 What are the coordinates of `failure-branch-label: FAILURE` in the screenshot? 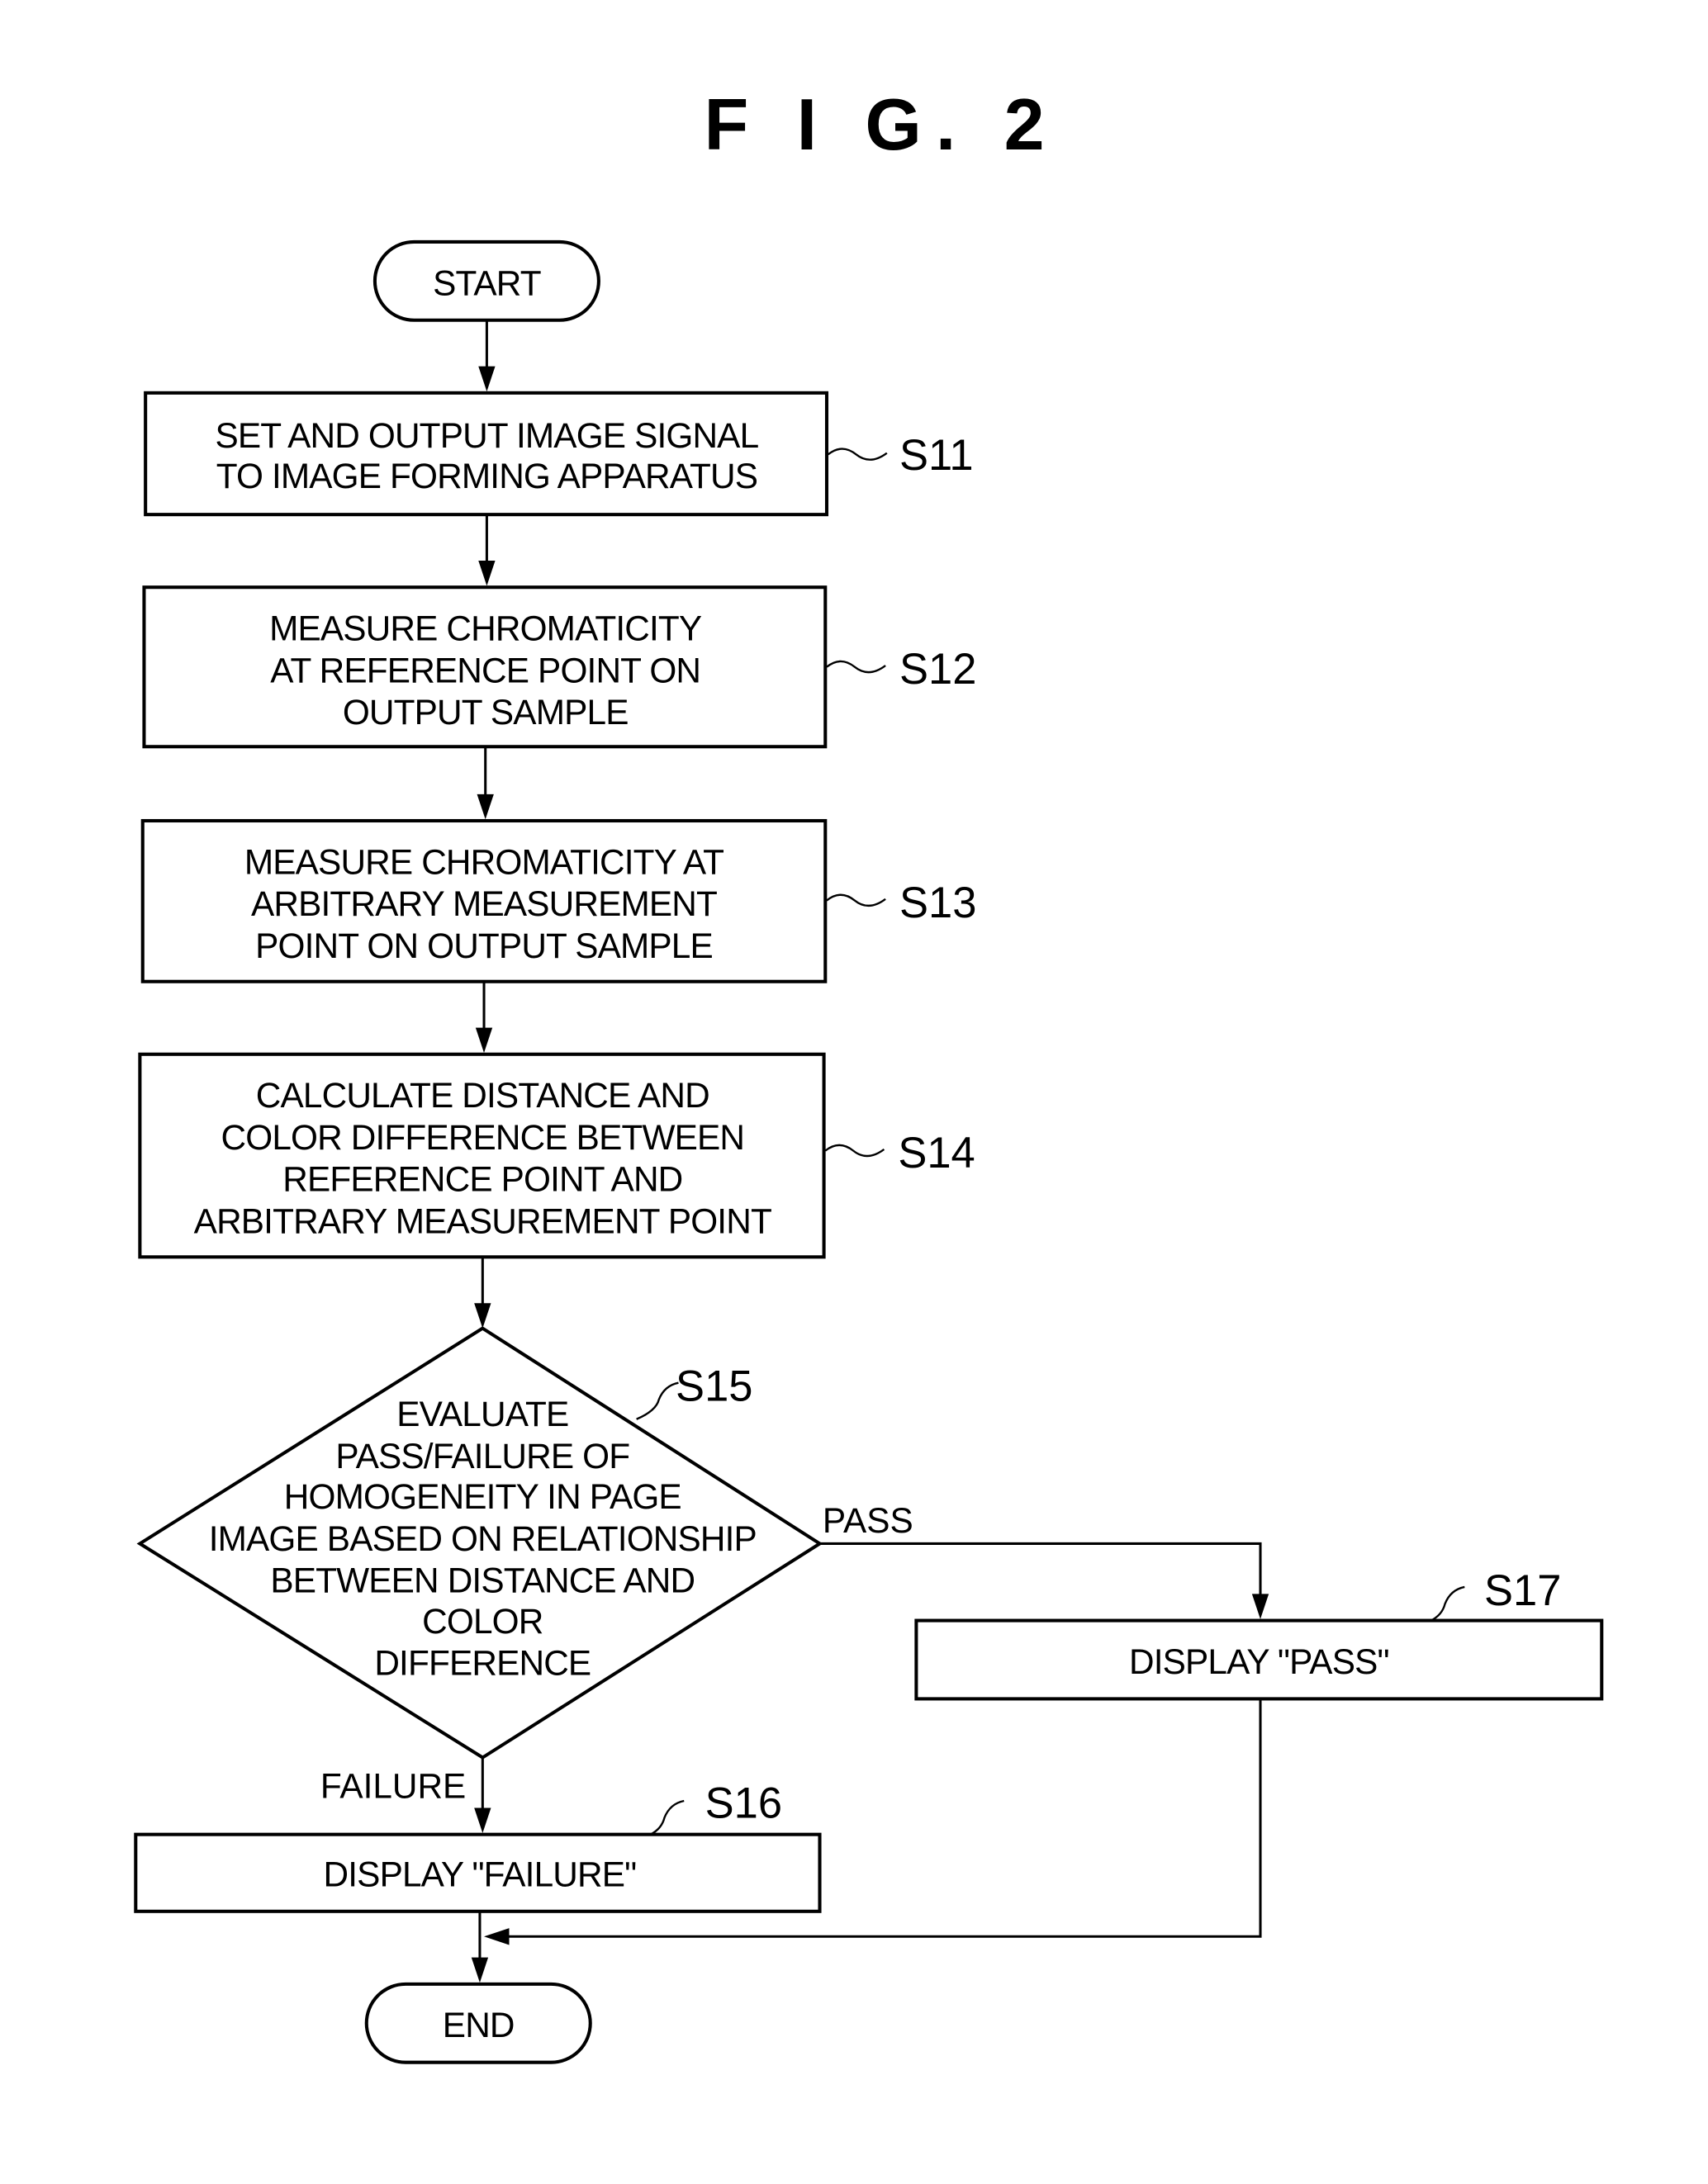 It's located at (393, 1786).